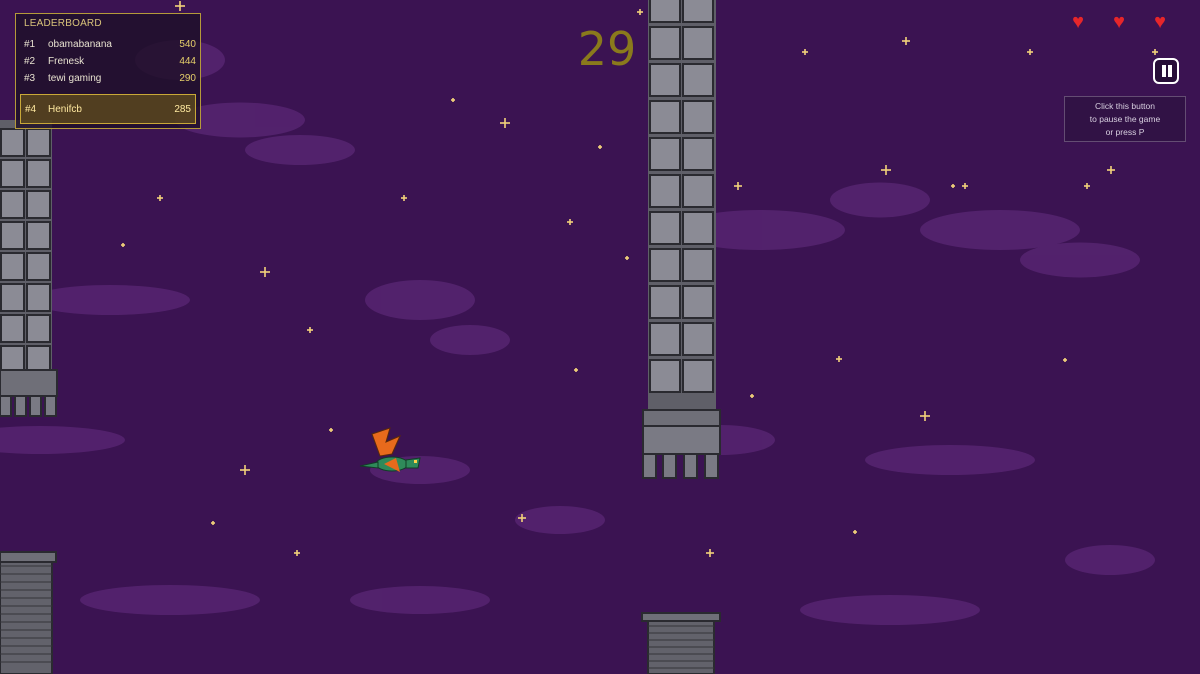 This screenshot has width=1200, height=674. What do you see at coordinates (75, 78) in the screenshot?
I see `leaderboard-name: tewi gaming` at bounding box center [75, 78].